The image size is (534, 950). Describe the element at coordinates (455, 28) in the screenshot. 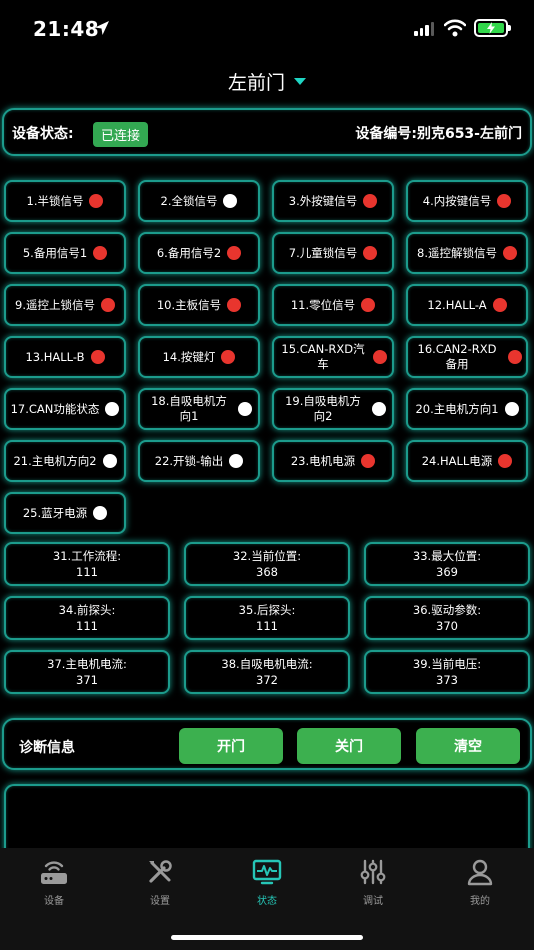

I see `wifi-icon` at that location.